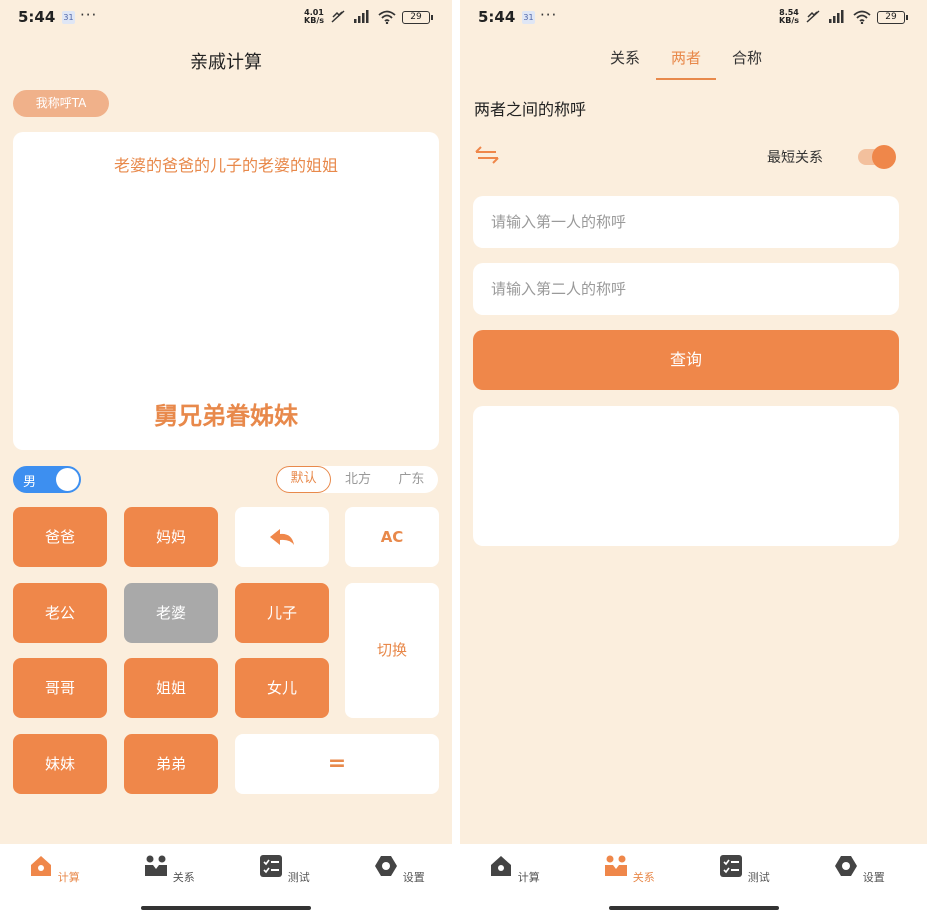  Describe the element at coordinates (171, 764) in the screenshot. I see `key-younger-brother: 弟弟` at that location.